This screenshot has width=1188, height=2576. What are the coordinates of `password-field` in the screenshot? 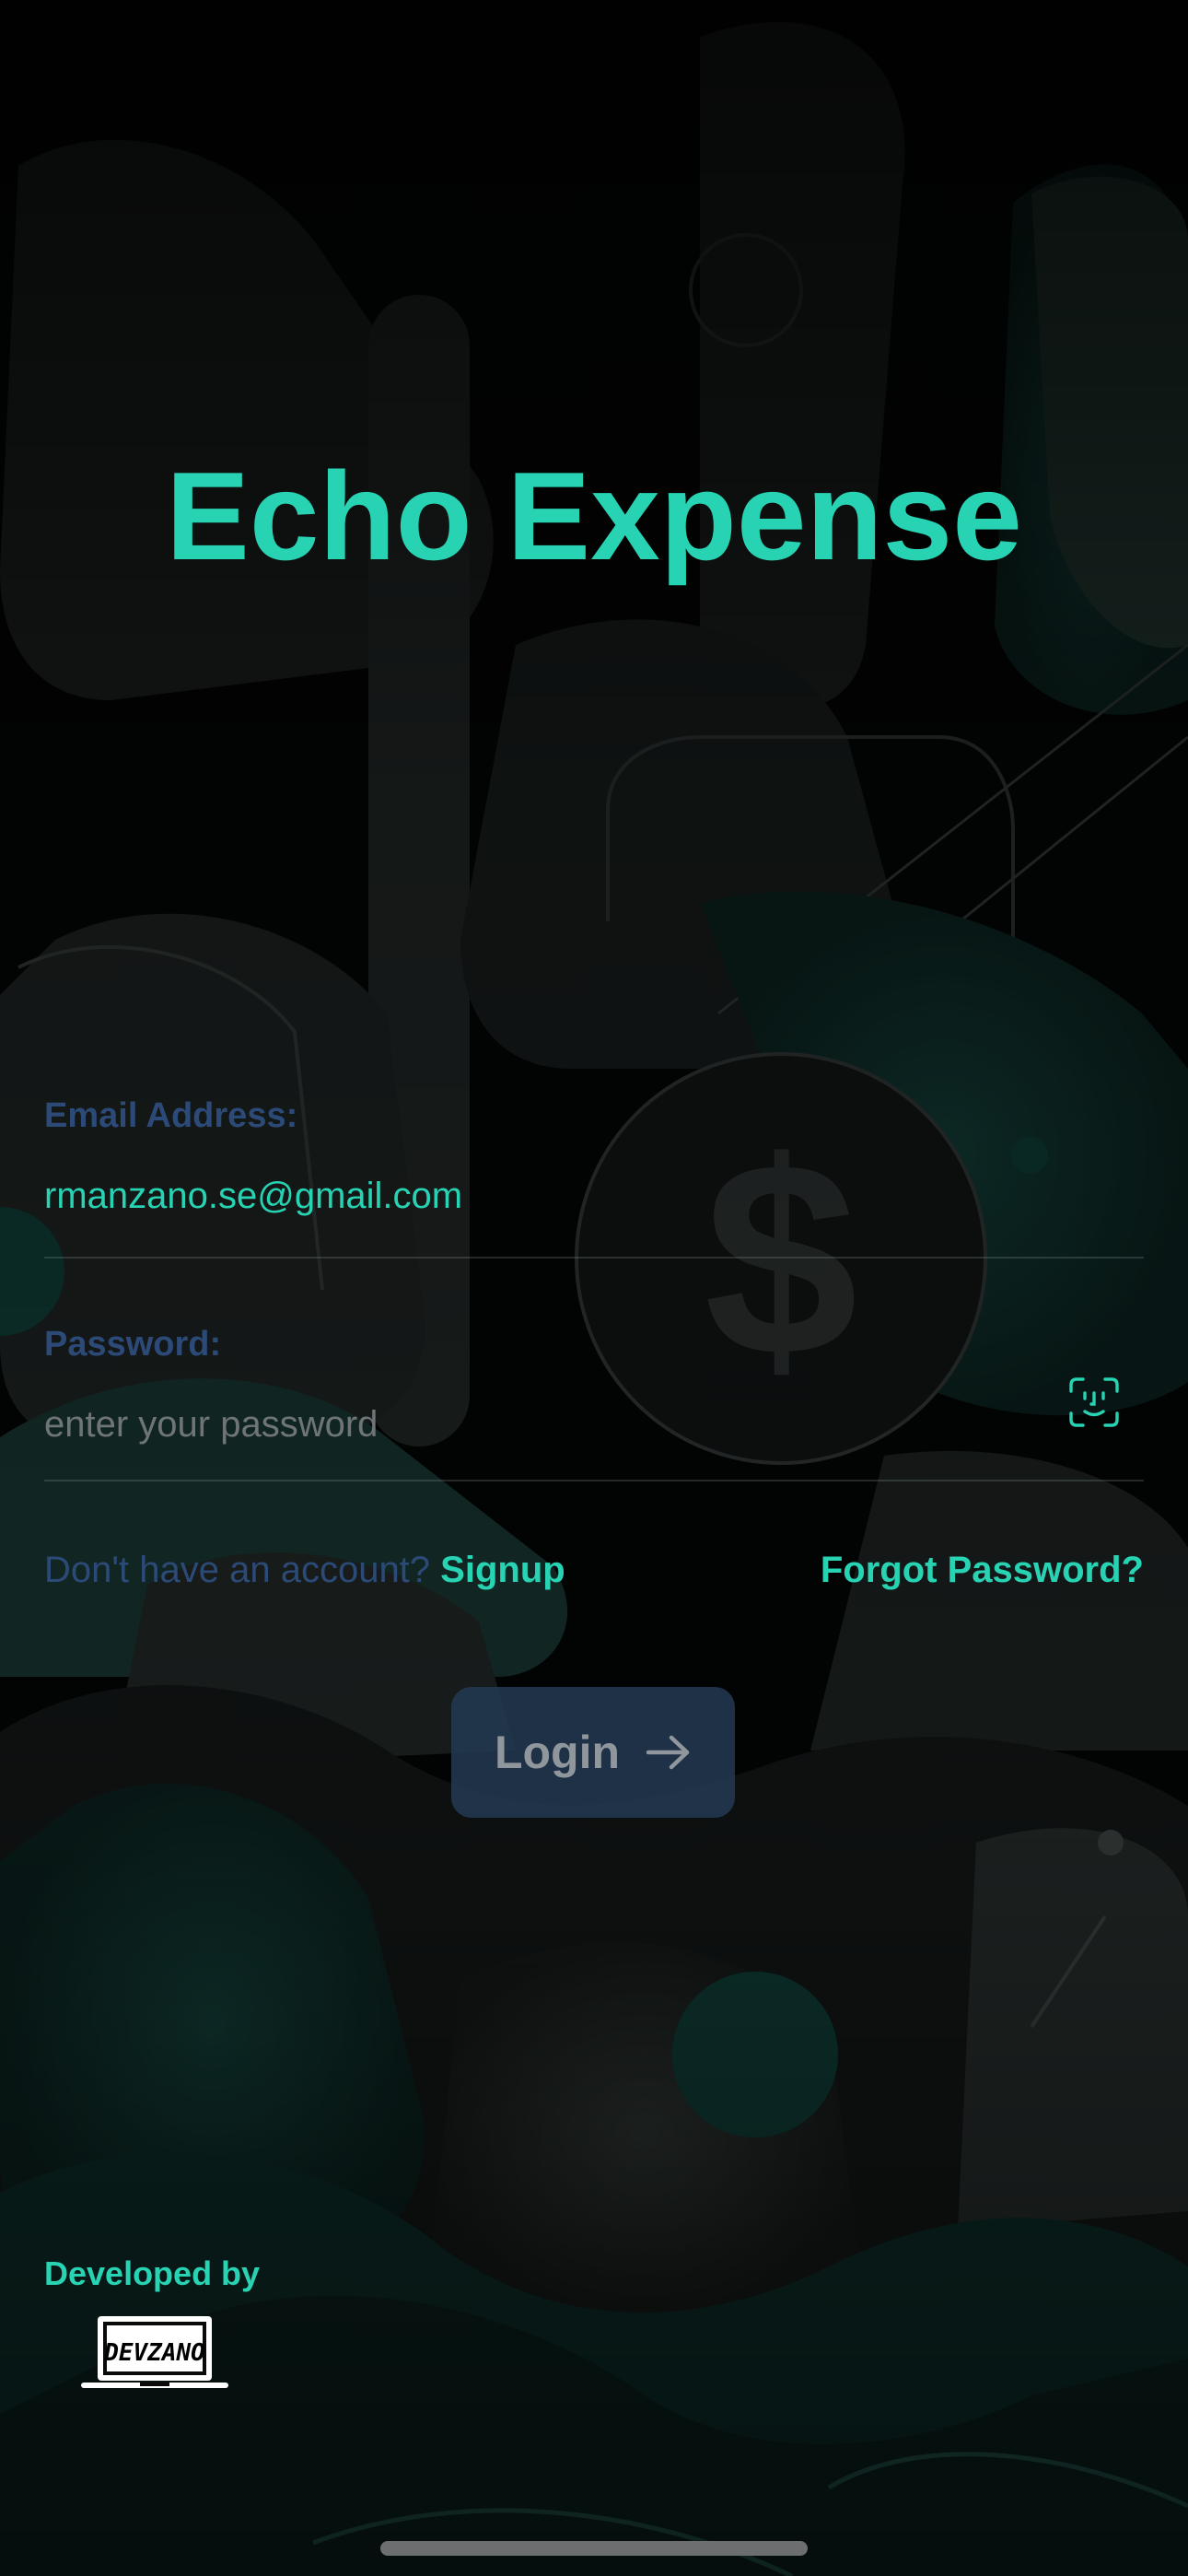 It's located at (541, 1424).